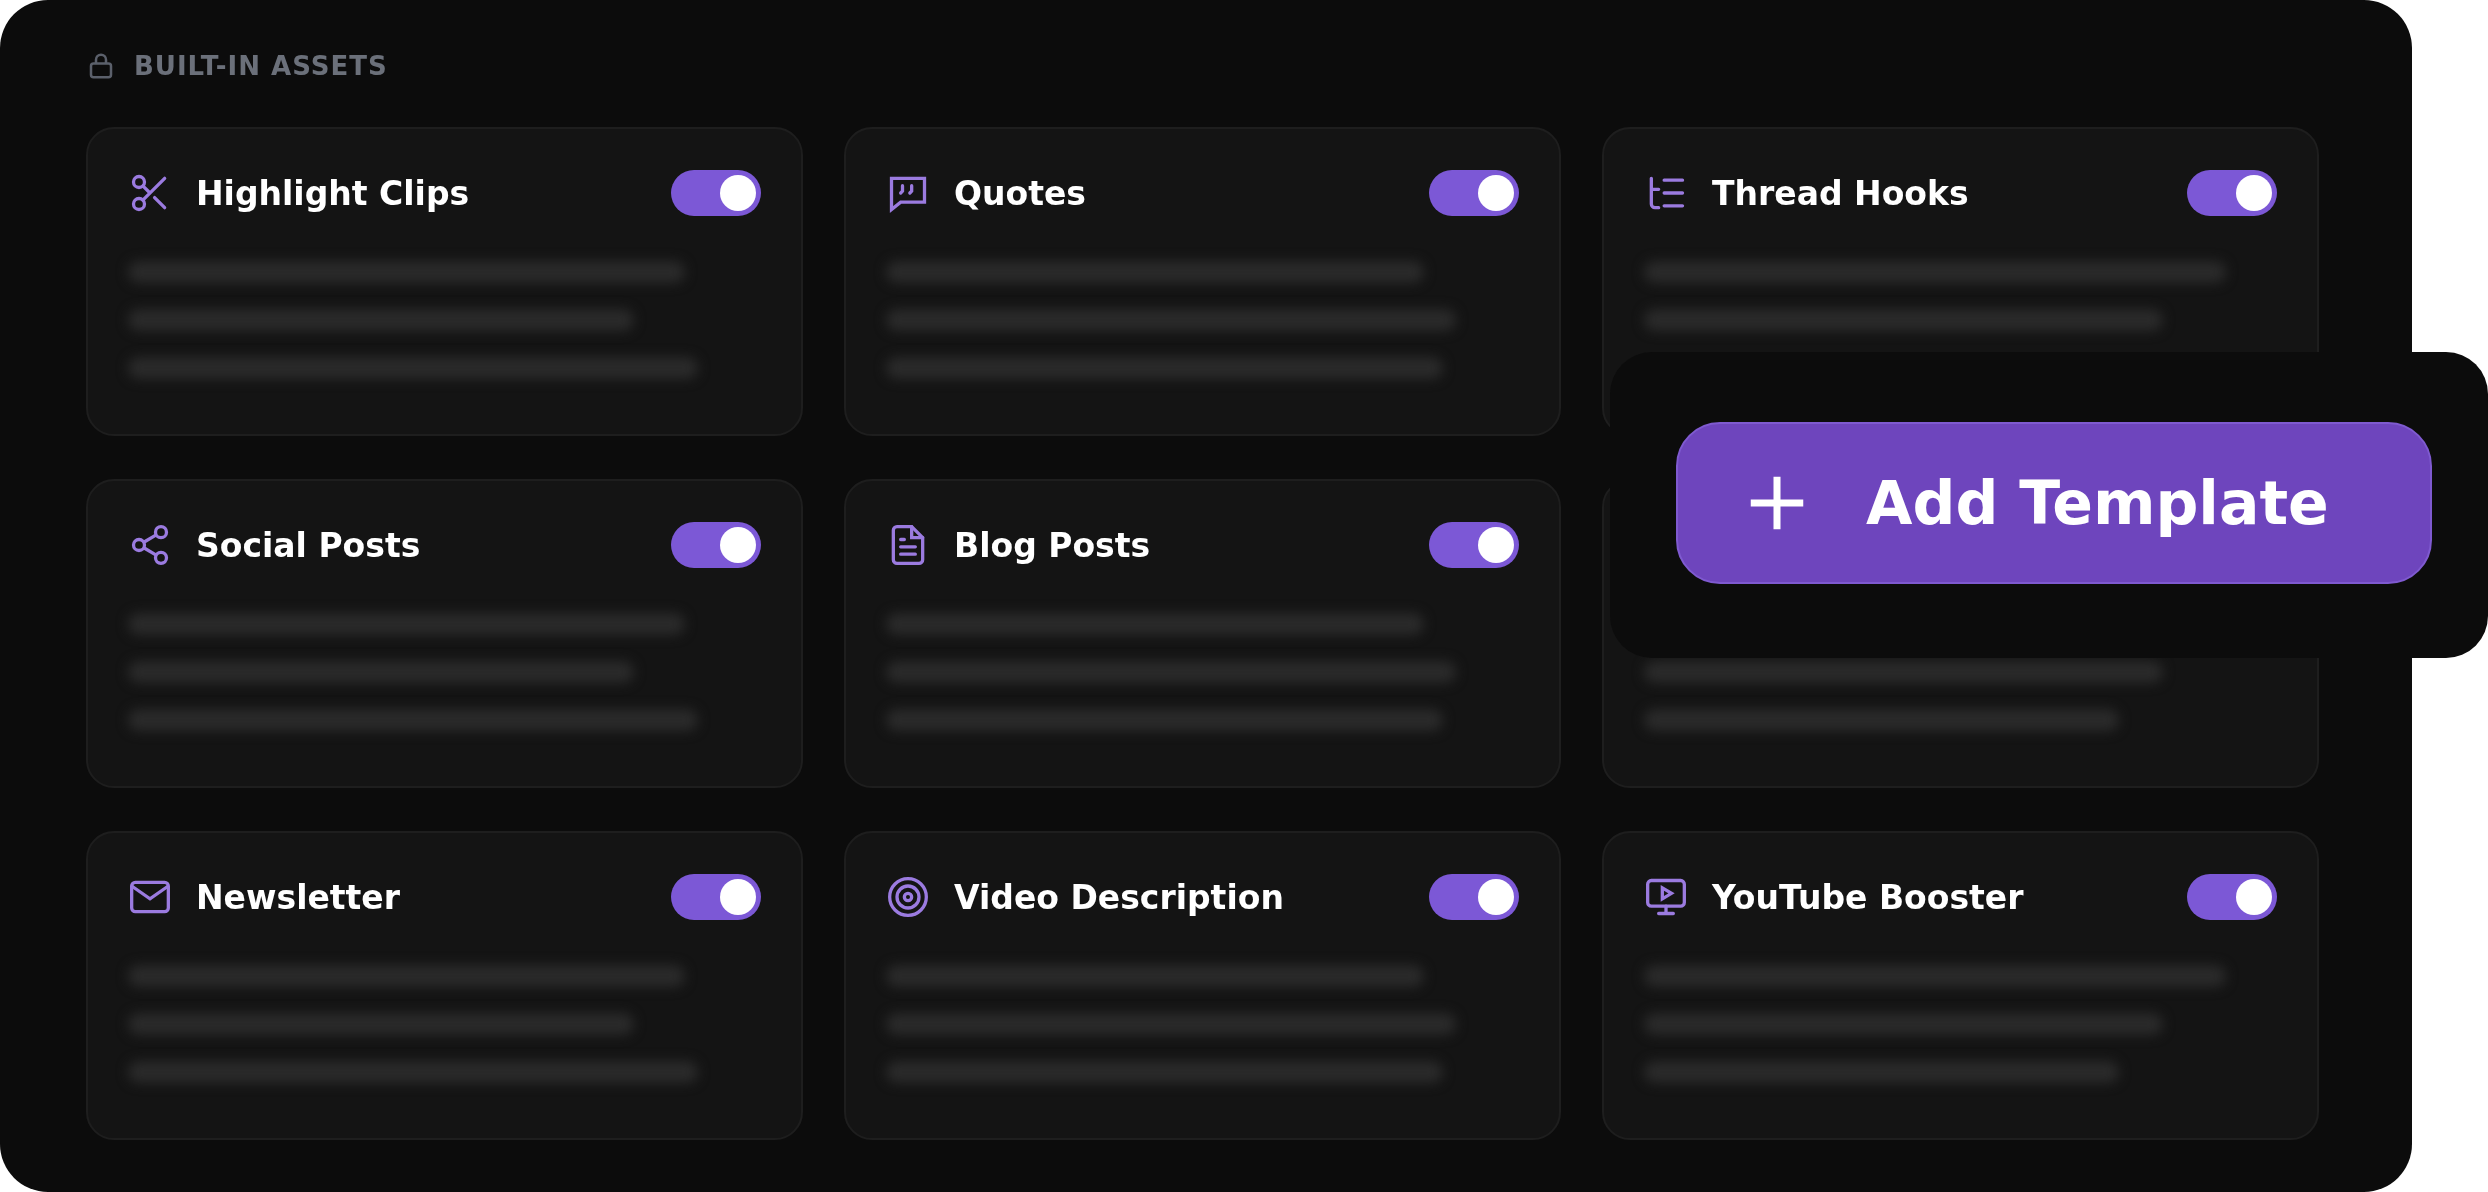 The height and width of the screenshot is (1192, 2488). I want to click on add-template-button: Add Template, so click(2054, 503).